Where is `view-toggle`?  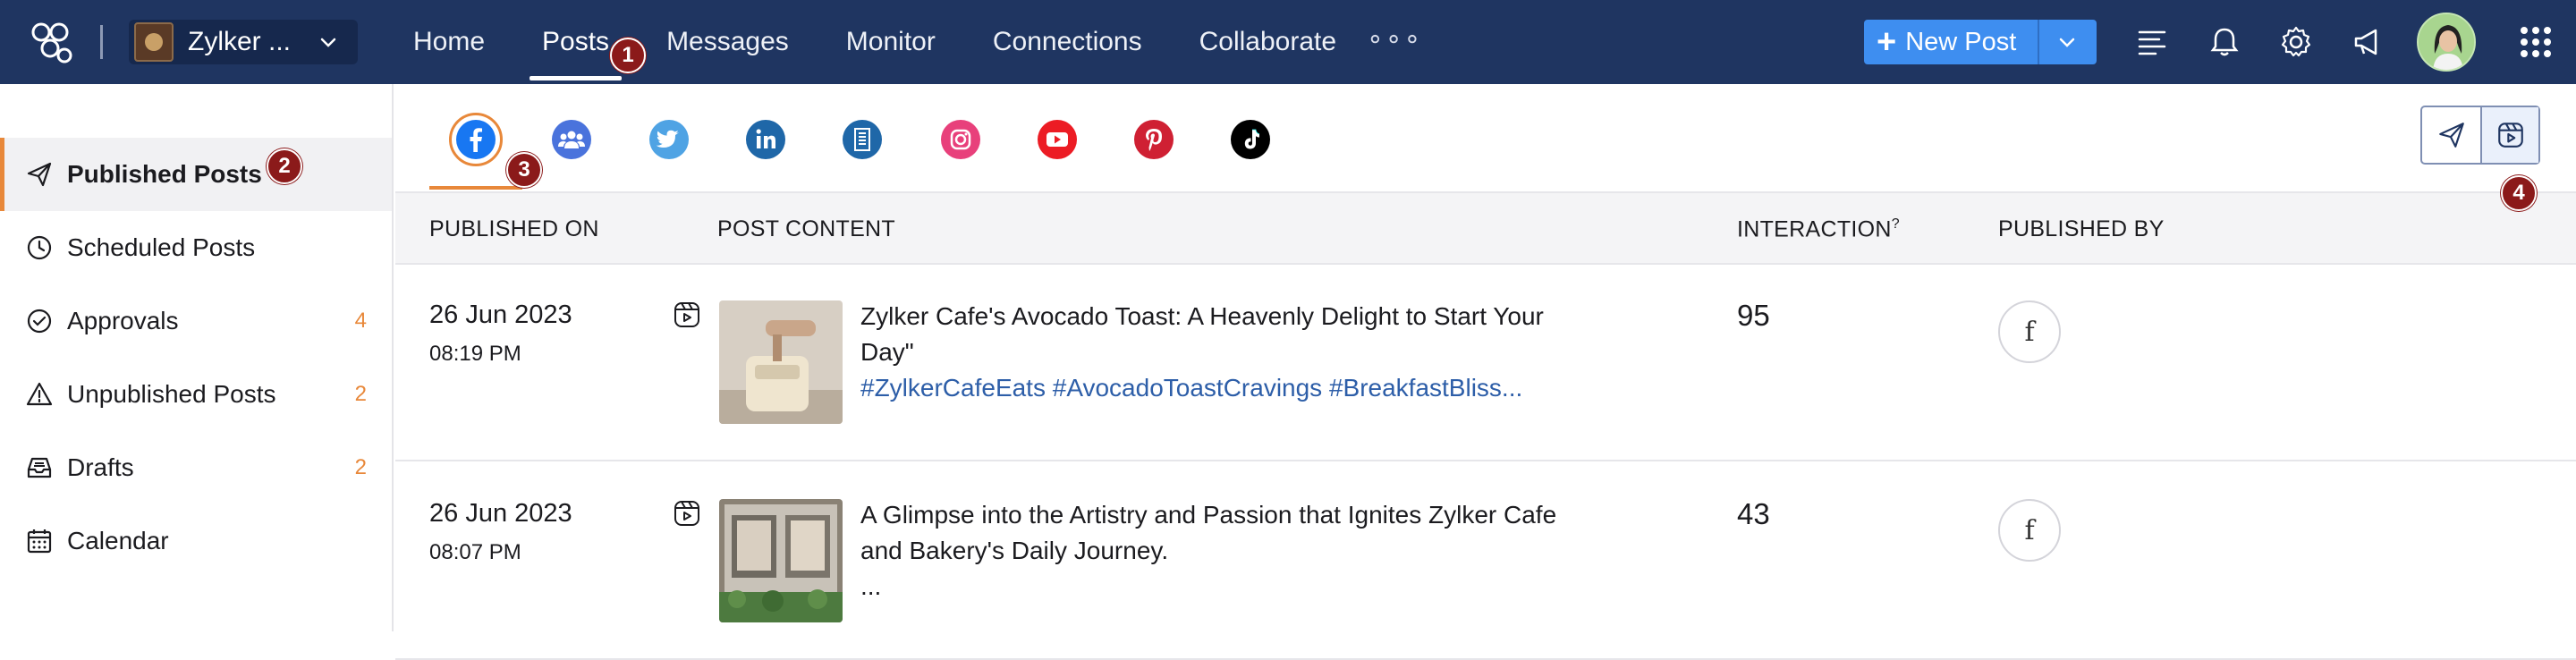
view-toggle is located at coordinates (2480, 135).